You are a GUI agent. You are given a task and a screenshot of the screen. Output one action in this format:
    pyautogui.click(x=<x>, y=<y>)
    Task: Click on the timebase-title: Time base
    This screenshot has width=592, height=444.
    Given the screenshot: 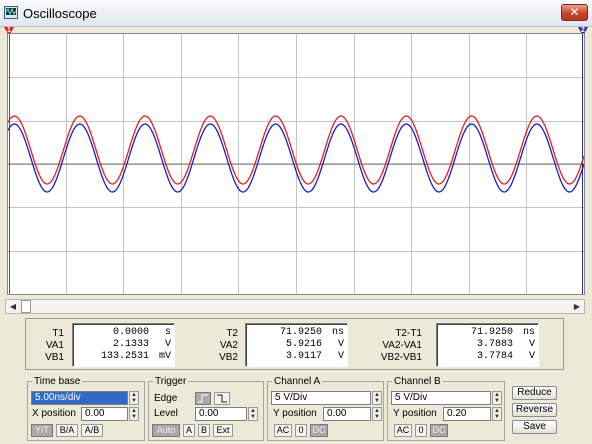 What is the action you would take?
    pyautogui.click(x=57, y=381)
    